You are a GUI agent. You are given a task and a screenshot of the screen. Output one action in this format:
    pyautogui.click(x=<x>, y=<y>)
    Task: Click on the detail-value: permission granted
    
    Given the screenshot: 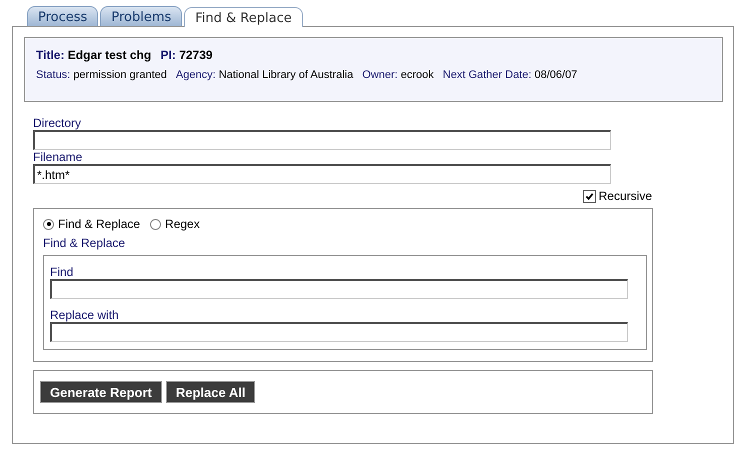 What is the action you would take?
    pyautogui.click(x=120, y=75)
    